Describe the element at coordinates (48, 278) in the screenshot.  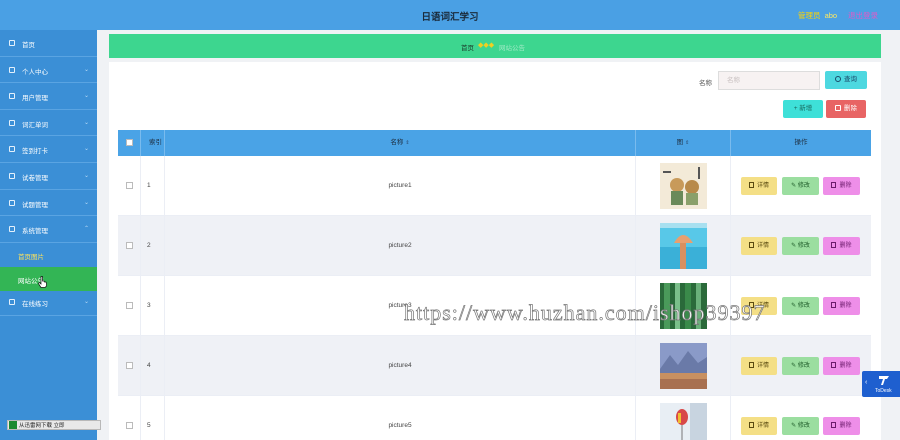
I see `sidebar-subitem-announcements: 网站公告` at that location.